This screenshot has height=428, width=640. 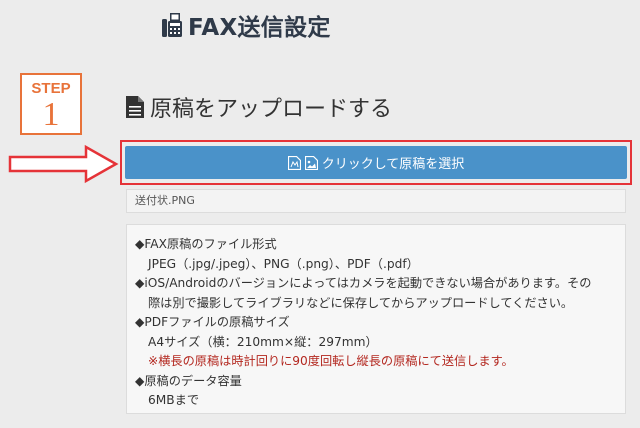 What do you see at coordinates (263, 341) in the screenshot?
I see `pdf-size: A4サイズ（横：210mm×縦：297mm）` at bounding box center [263, 341].